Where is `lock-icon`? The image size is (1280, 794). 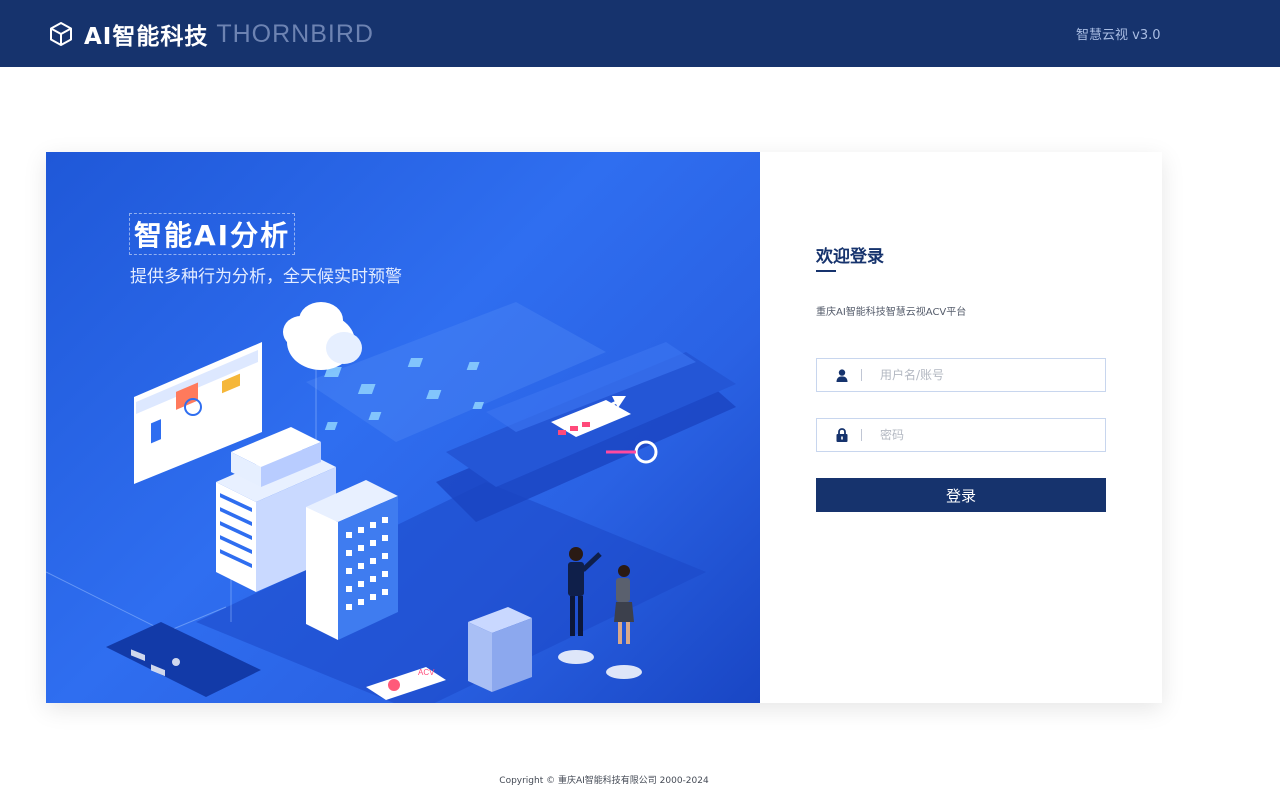 lock-icon is located at coordinates (842, 435).